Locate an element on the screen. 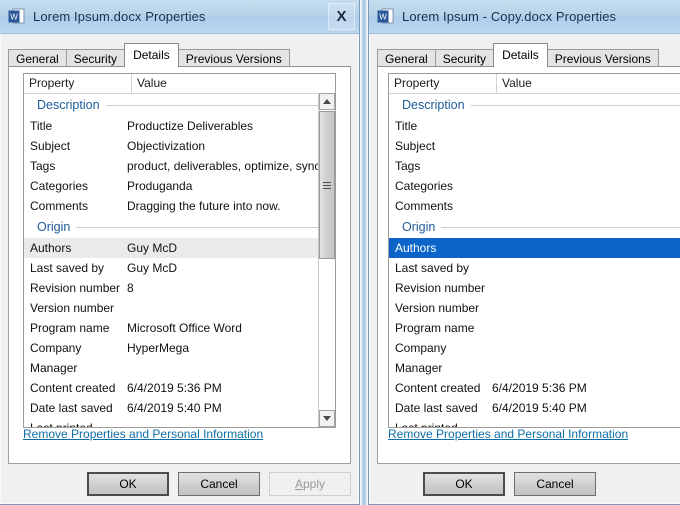  listbox-header: Property Value is located at coordinates (534, 84).